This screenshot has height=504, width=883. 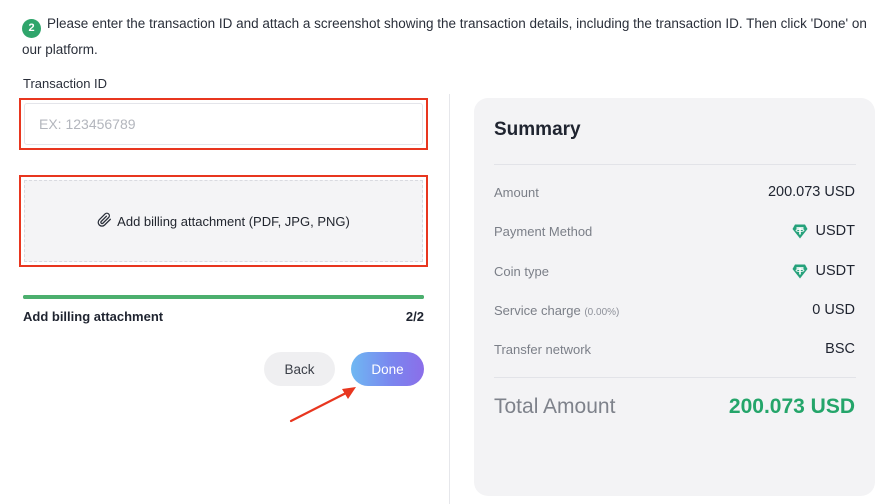 I want to click on add-attachment-dropzone: Add billing attachment (PDF, JPG, PNG), so click(x=223, y=221).